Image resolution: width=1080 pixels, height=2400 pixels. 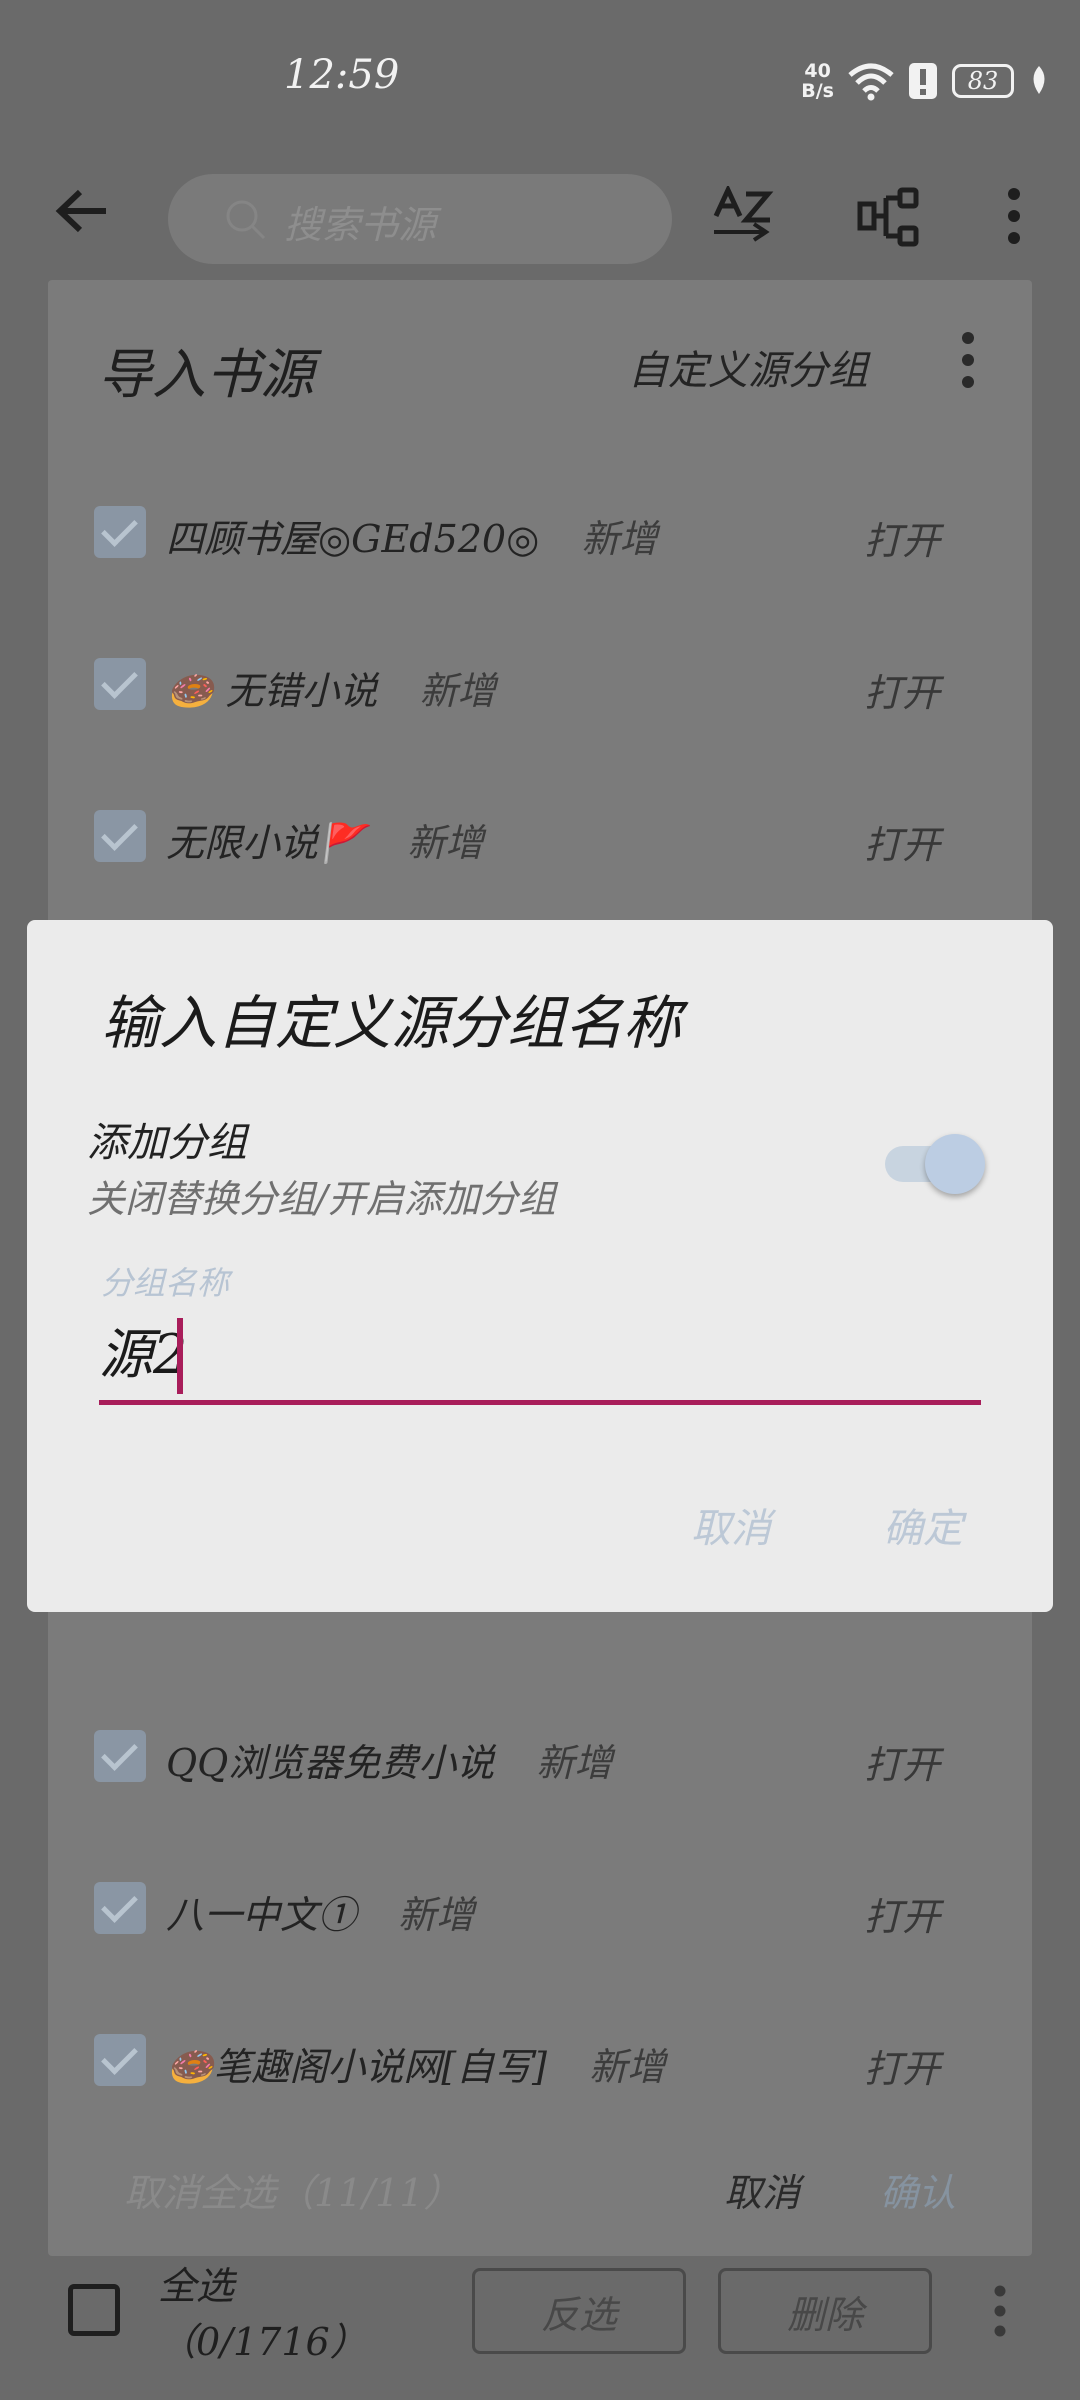 I want to click on invert-selection-button: 反选, so click(x=579, y=2311).